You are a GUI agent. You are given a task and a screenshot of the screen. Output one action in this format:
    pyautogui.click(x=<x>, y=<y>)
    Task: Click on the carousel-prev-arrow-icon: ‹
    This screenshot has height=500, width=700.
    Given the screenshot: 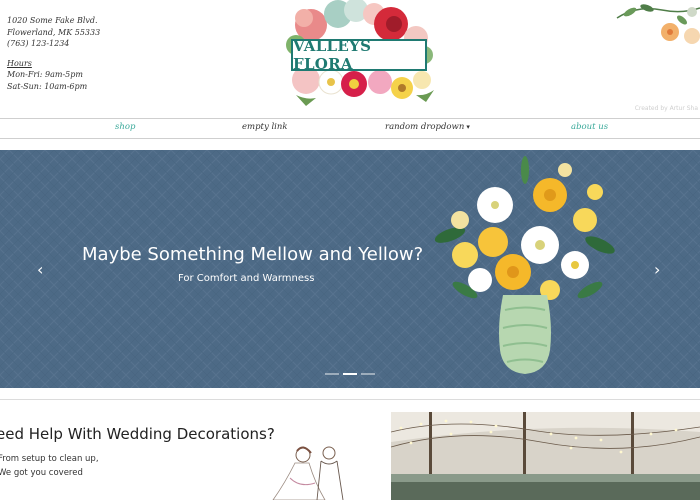 What is the action you would take?
    pyautogui.click(x=40, y=269)
    